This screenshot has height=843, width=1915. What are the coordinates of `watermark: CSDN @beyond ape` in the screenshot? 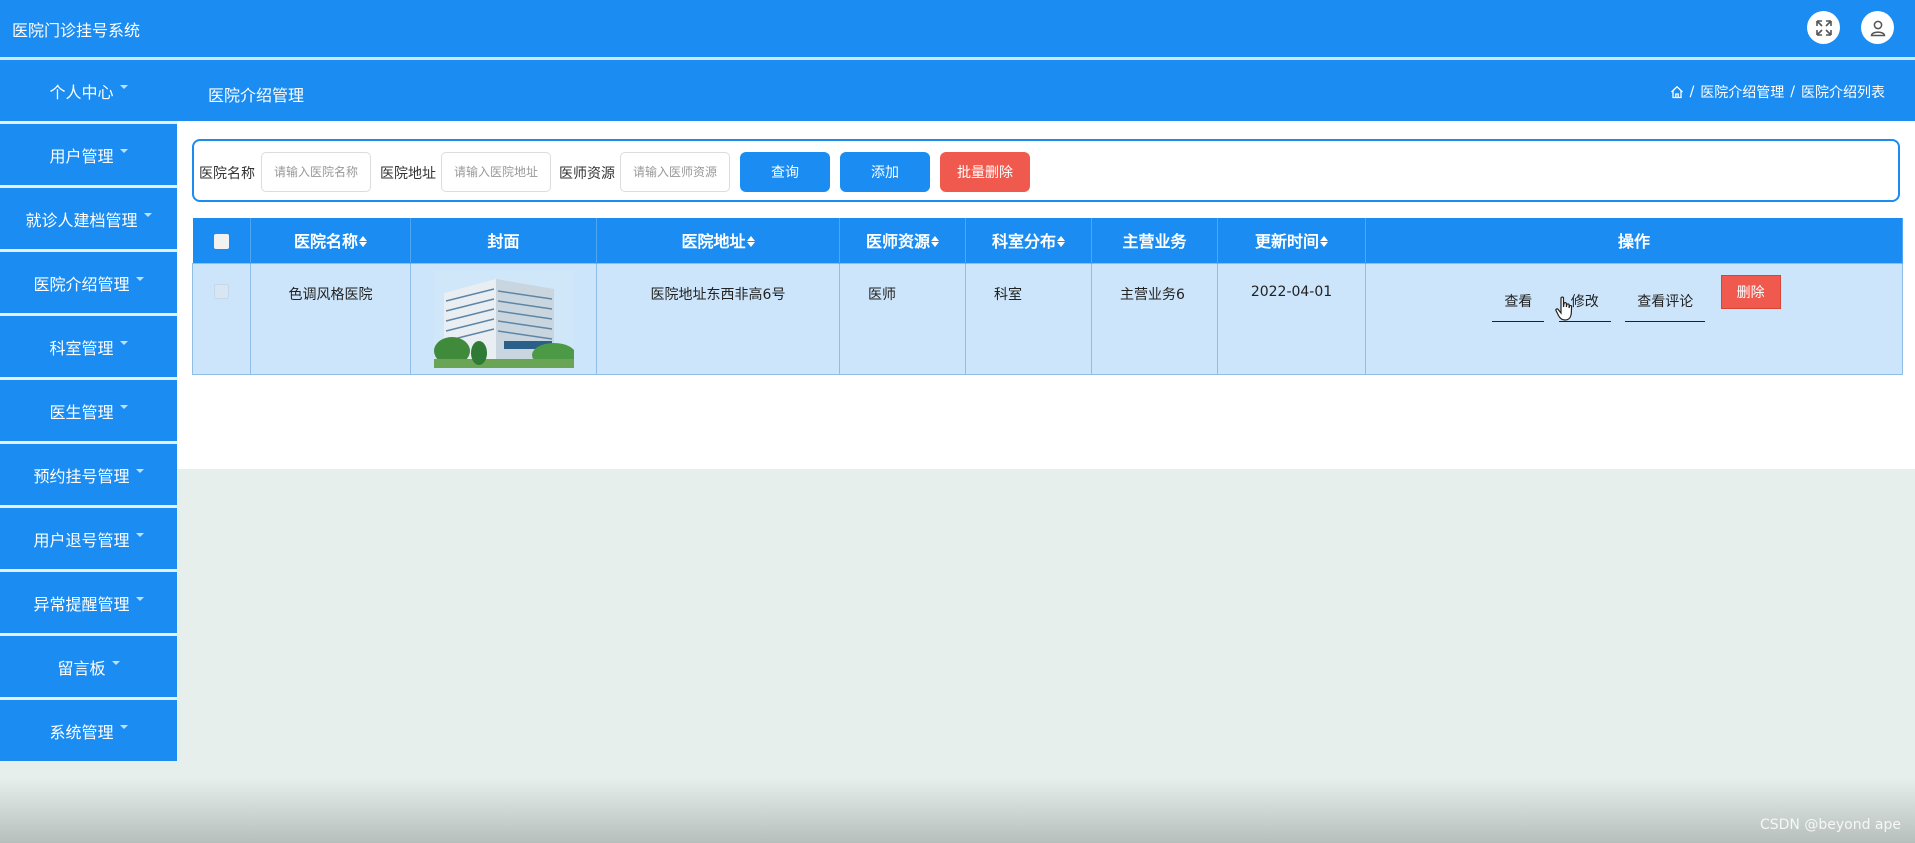 It's located at (1830, 825).